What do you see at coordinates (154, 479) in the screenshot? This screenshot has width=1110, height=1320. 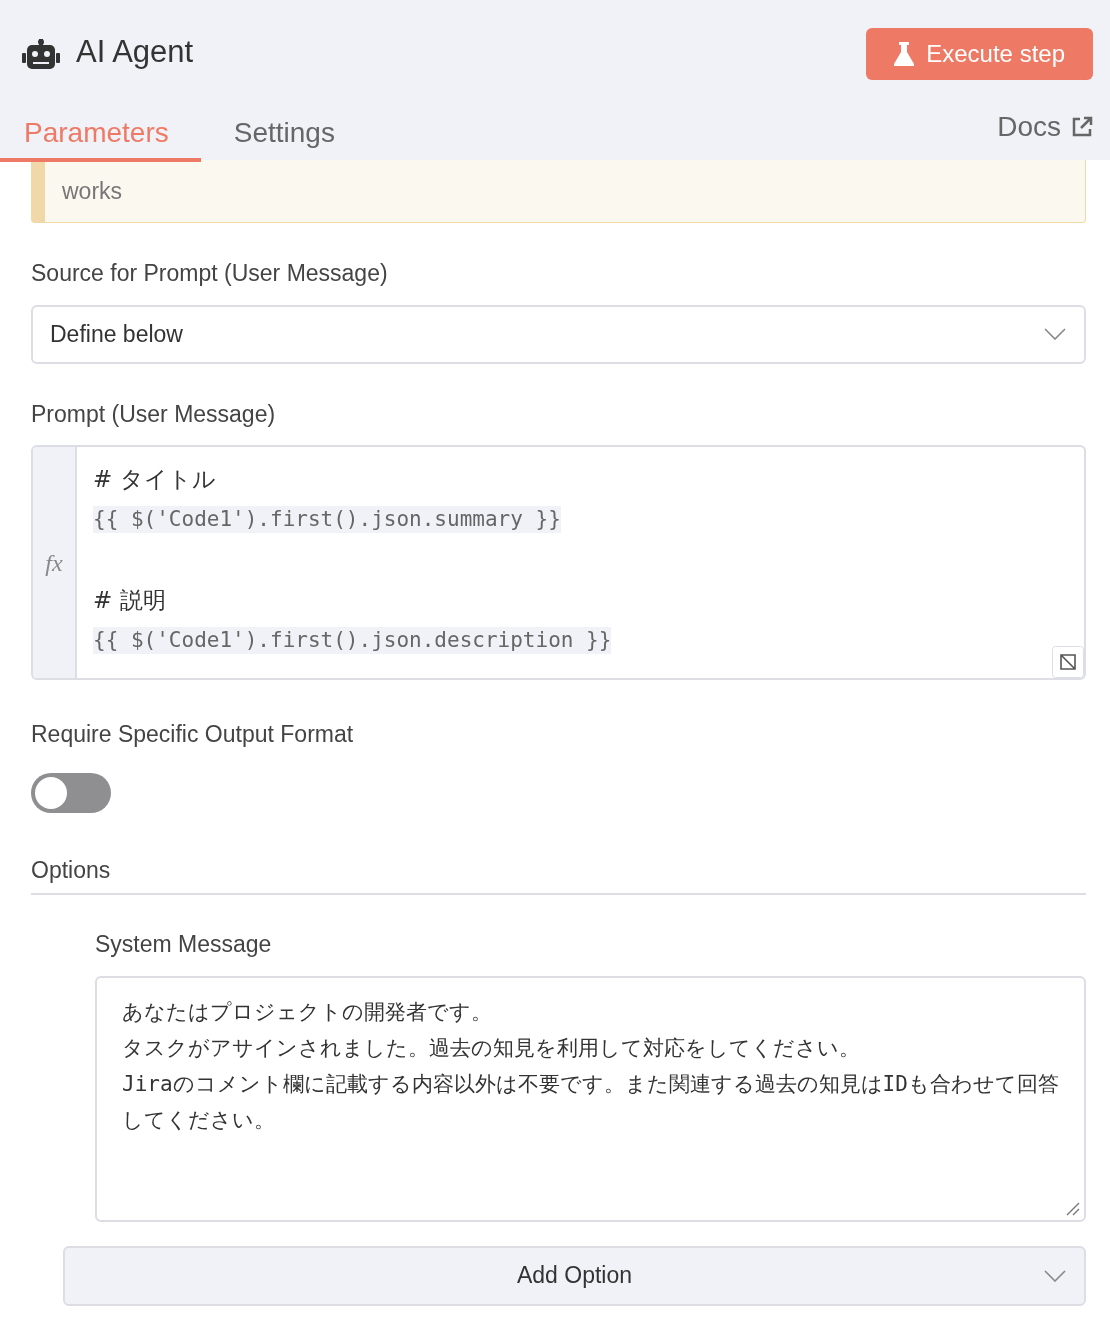 I see `code-line: # タイトル` at bounding box center [154, 479].